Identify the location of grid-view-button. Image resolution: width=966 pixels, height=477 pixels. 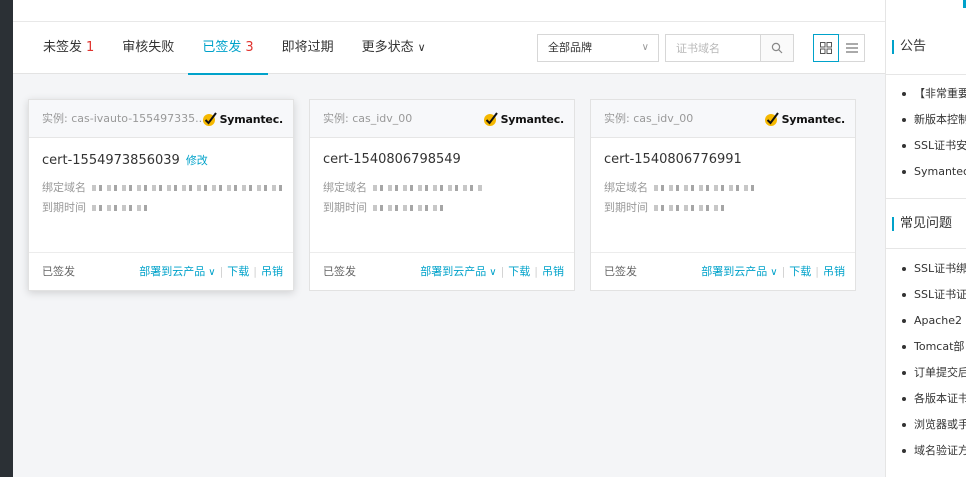
(826, 48).